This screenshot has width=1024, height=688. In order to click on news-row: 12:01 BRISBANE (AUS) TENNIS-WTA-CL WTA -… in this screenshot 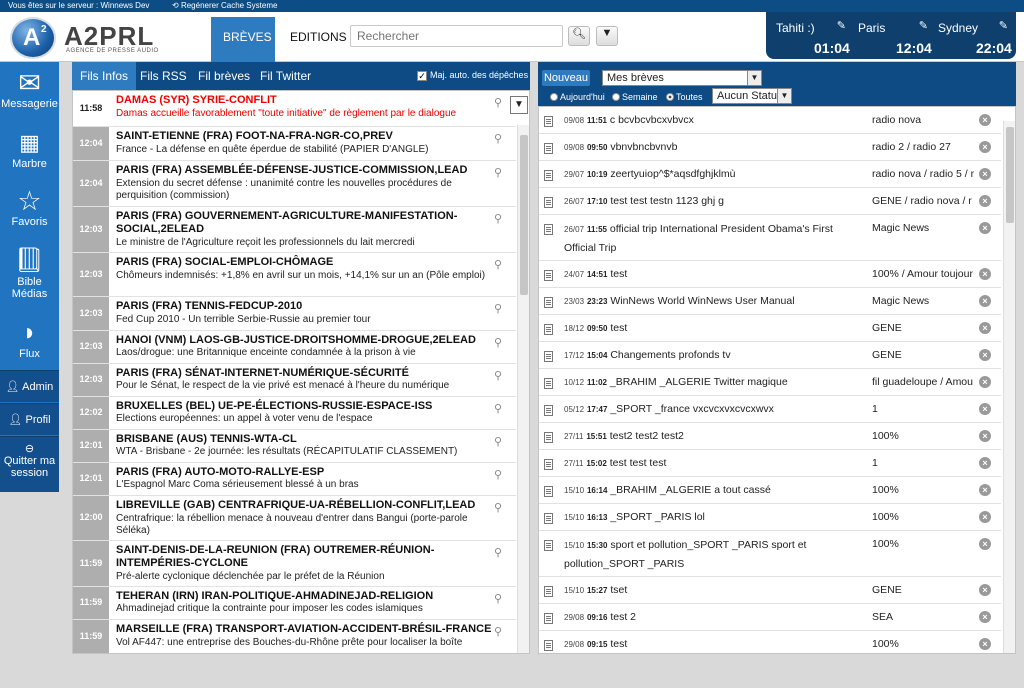, I will do `click(294, 446)`.